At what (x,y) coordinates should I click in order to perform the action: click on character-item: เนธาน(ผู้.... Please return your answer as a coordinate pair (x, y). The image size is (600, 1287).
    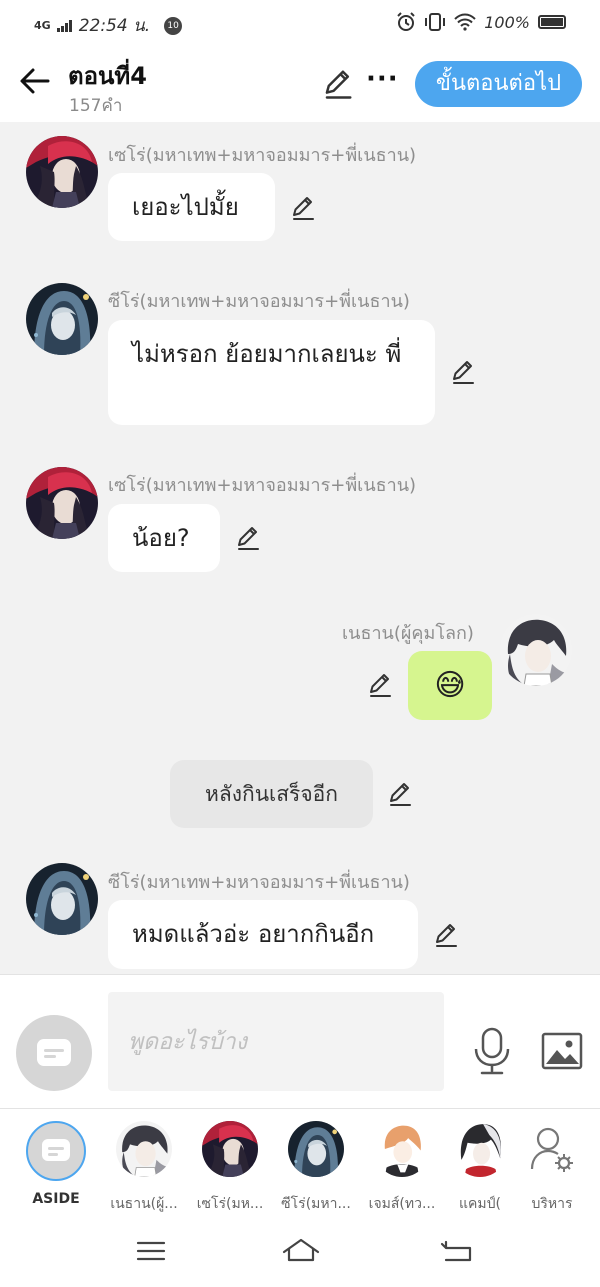
    Looking at the image, I should click on (144, 1168).